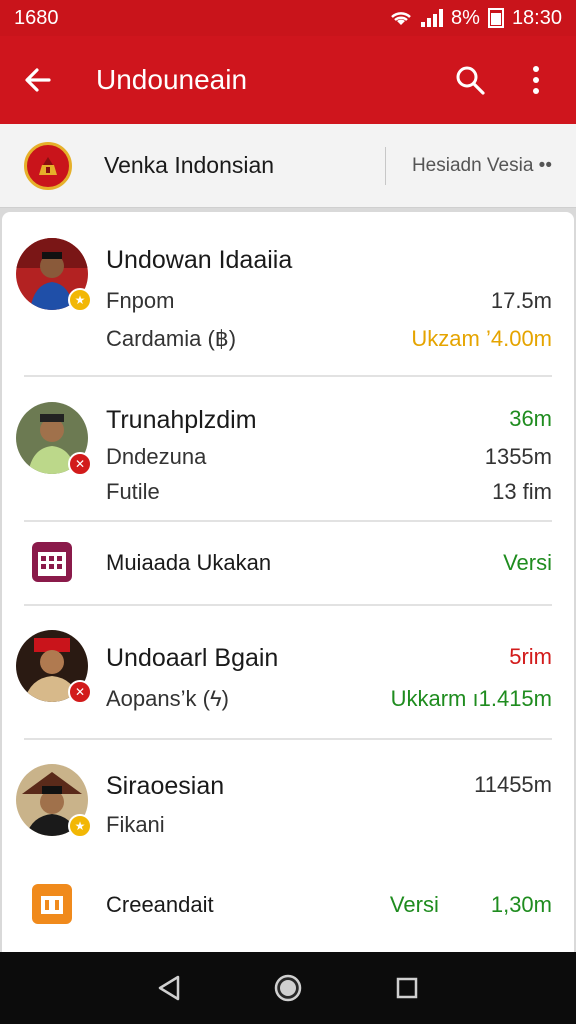 Image resolution: width=576 pixels, height=1024 pixels. Describe the element at coordinates (133, 491) in the screenshot. I see `item-label: Futile` at that location.